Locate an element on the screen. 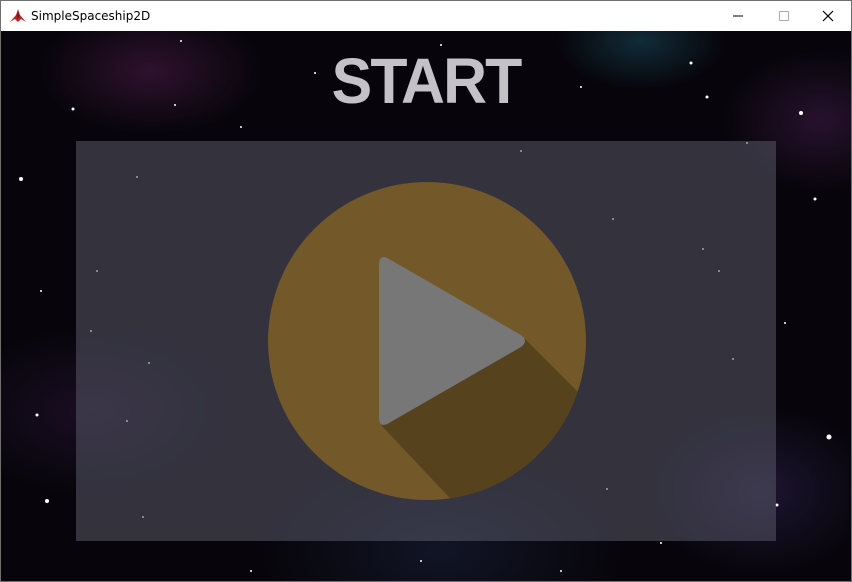  window-title: SimpleSpaceship2D is located at coordinates (91, 16).